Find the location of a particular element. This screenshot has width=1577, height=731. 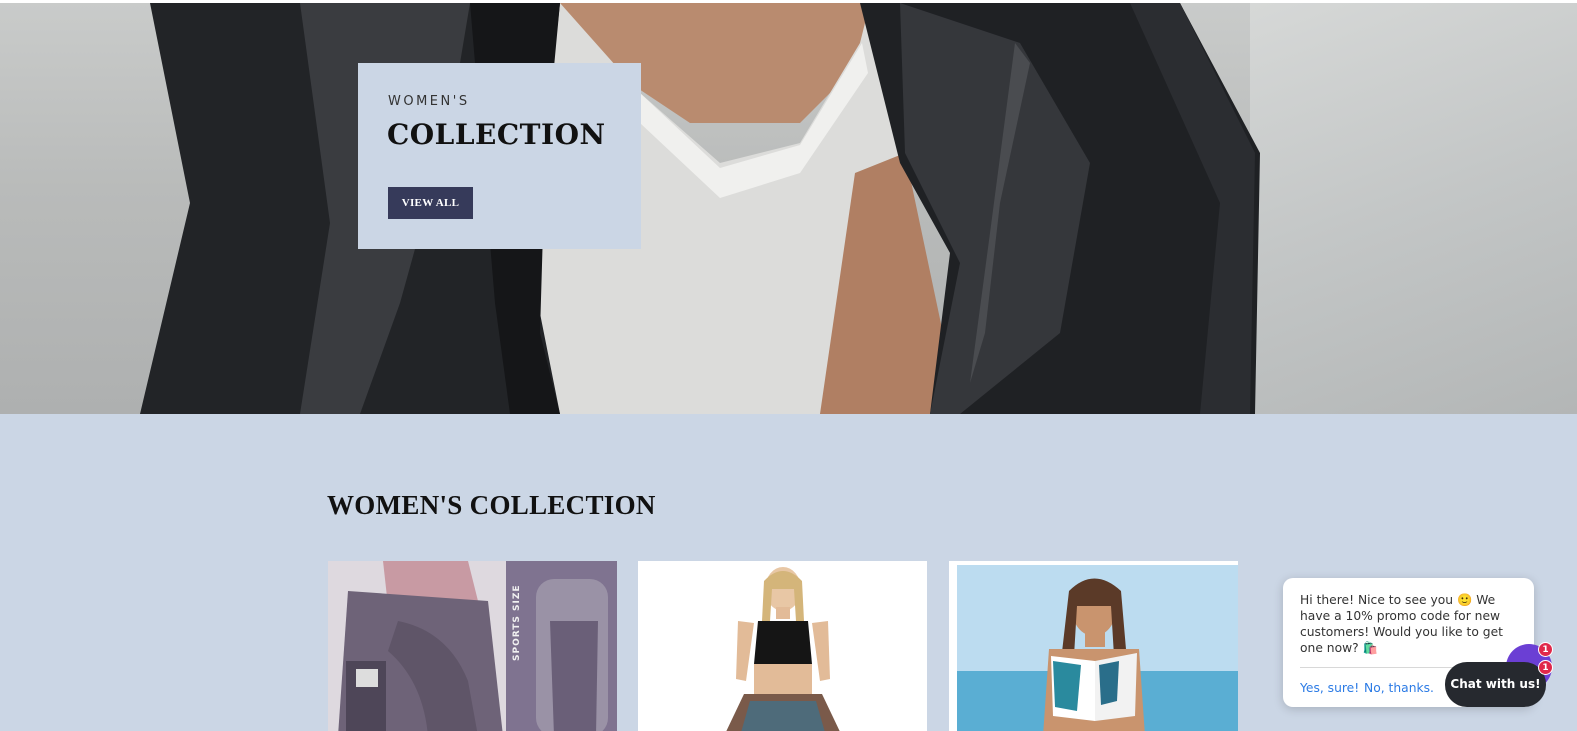

product-card: SPORTS SIZE is located at coordinates (472, 646).